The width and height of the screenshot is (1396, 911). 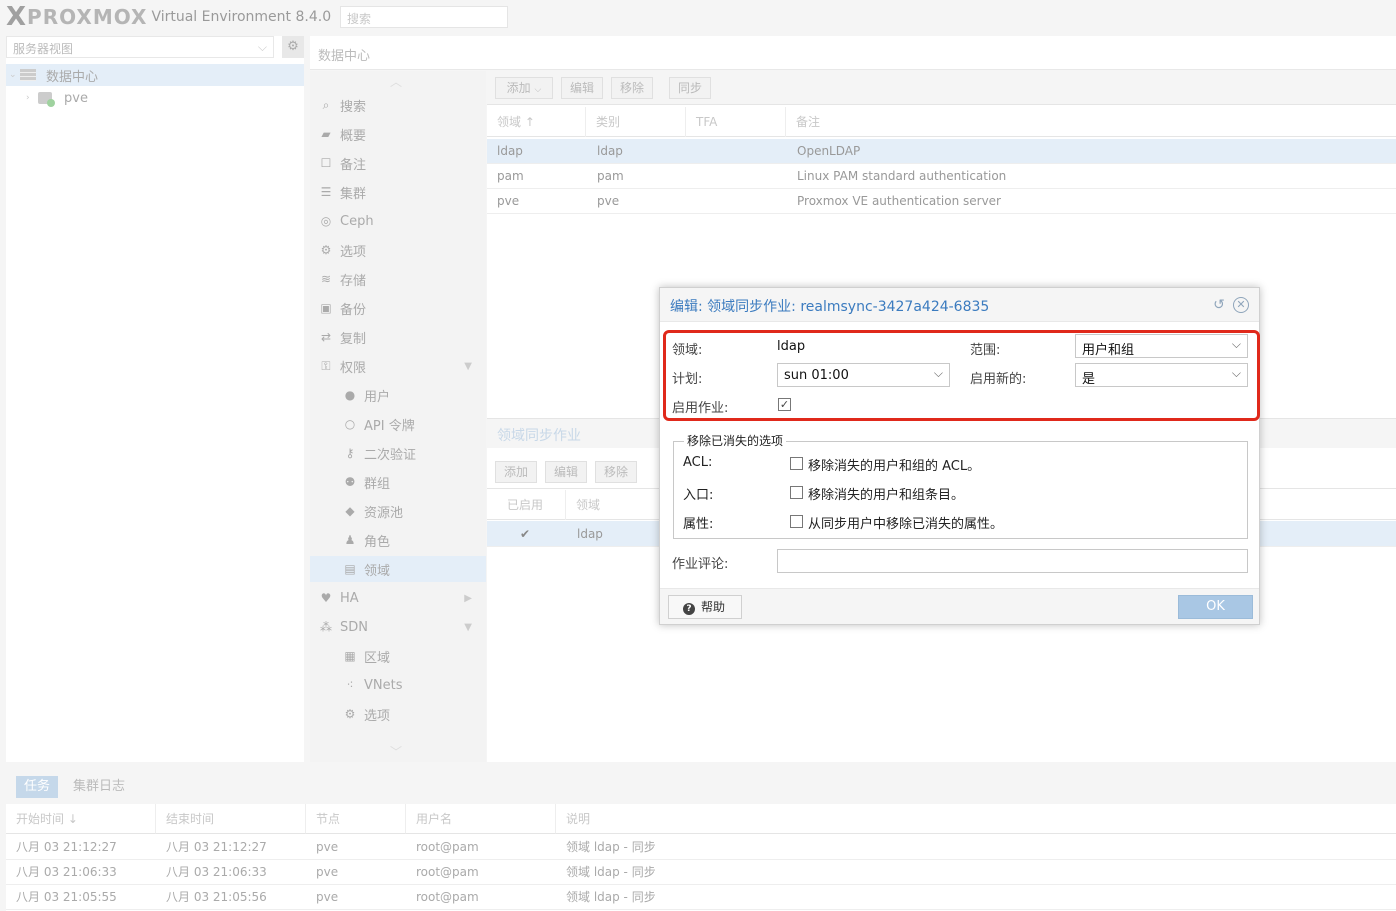 I want to click on nav-item-sdn: ⁂ SDN ▼, so click(x=398, y=627).